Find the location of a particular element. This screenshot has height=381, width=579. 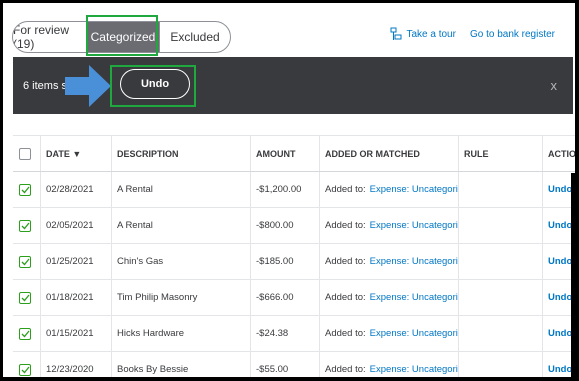

close-icon: x is located at coordinates (554, 85).